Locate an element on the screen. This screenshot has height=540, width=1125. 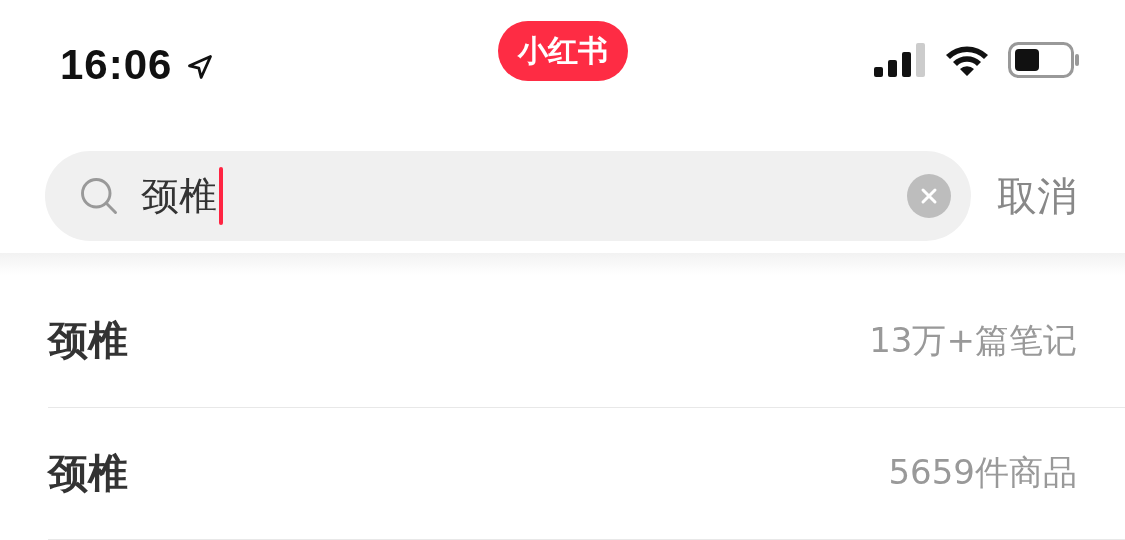
close-icon is located at coordinates (929, 196).